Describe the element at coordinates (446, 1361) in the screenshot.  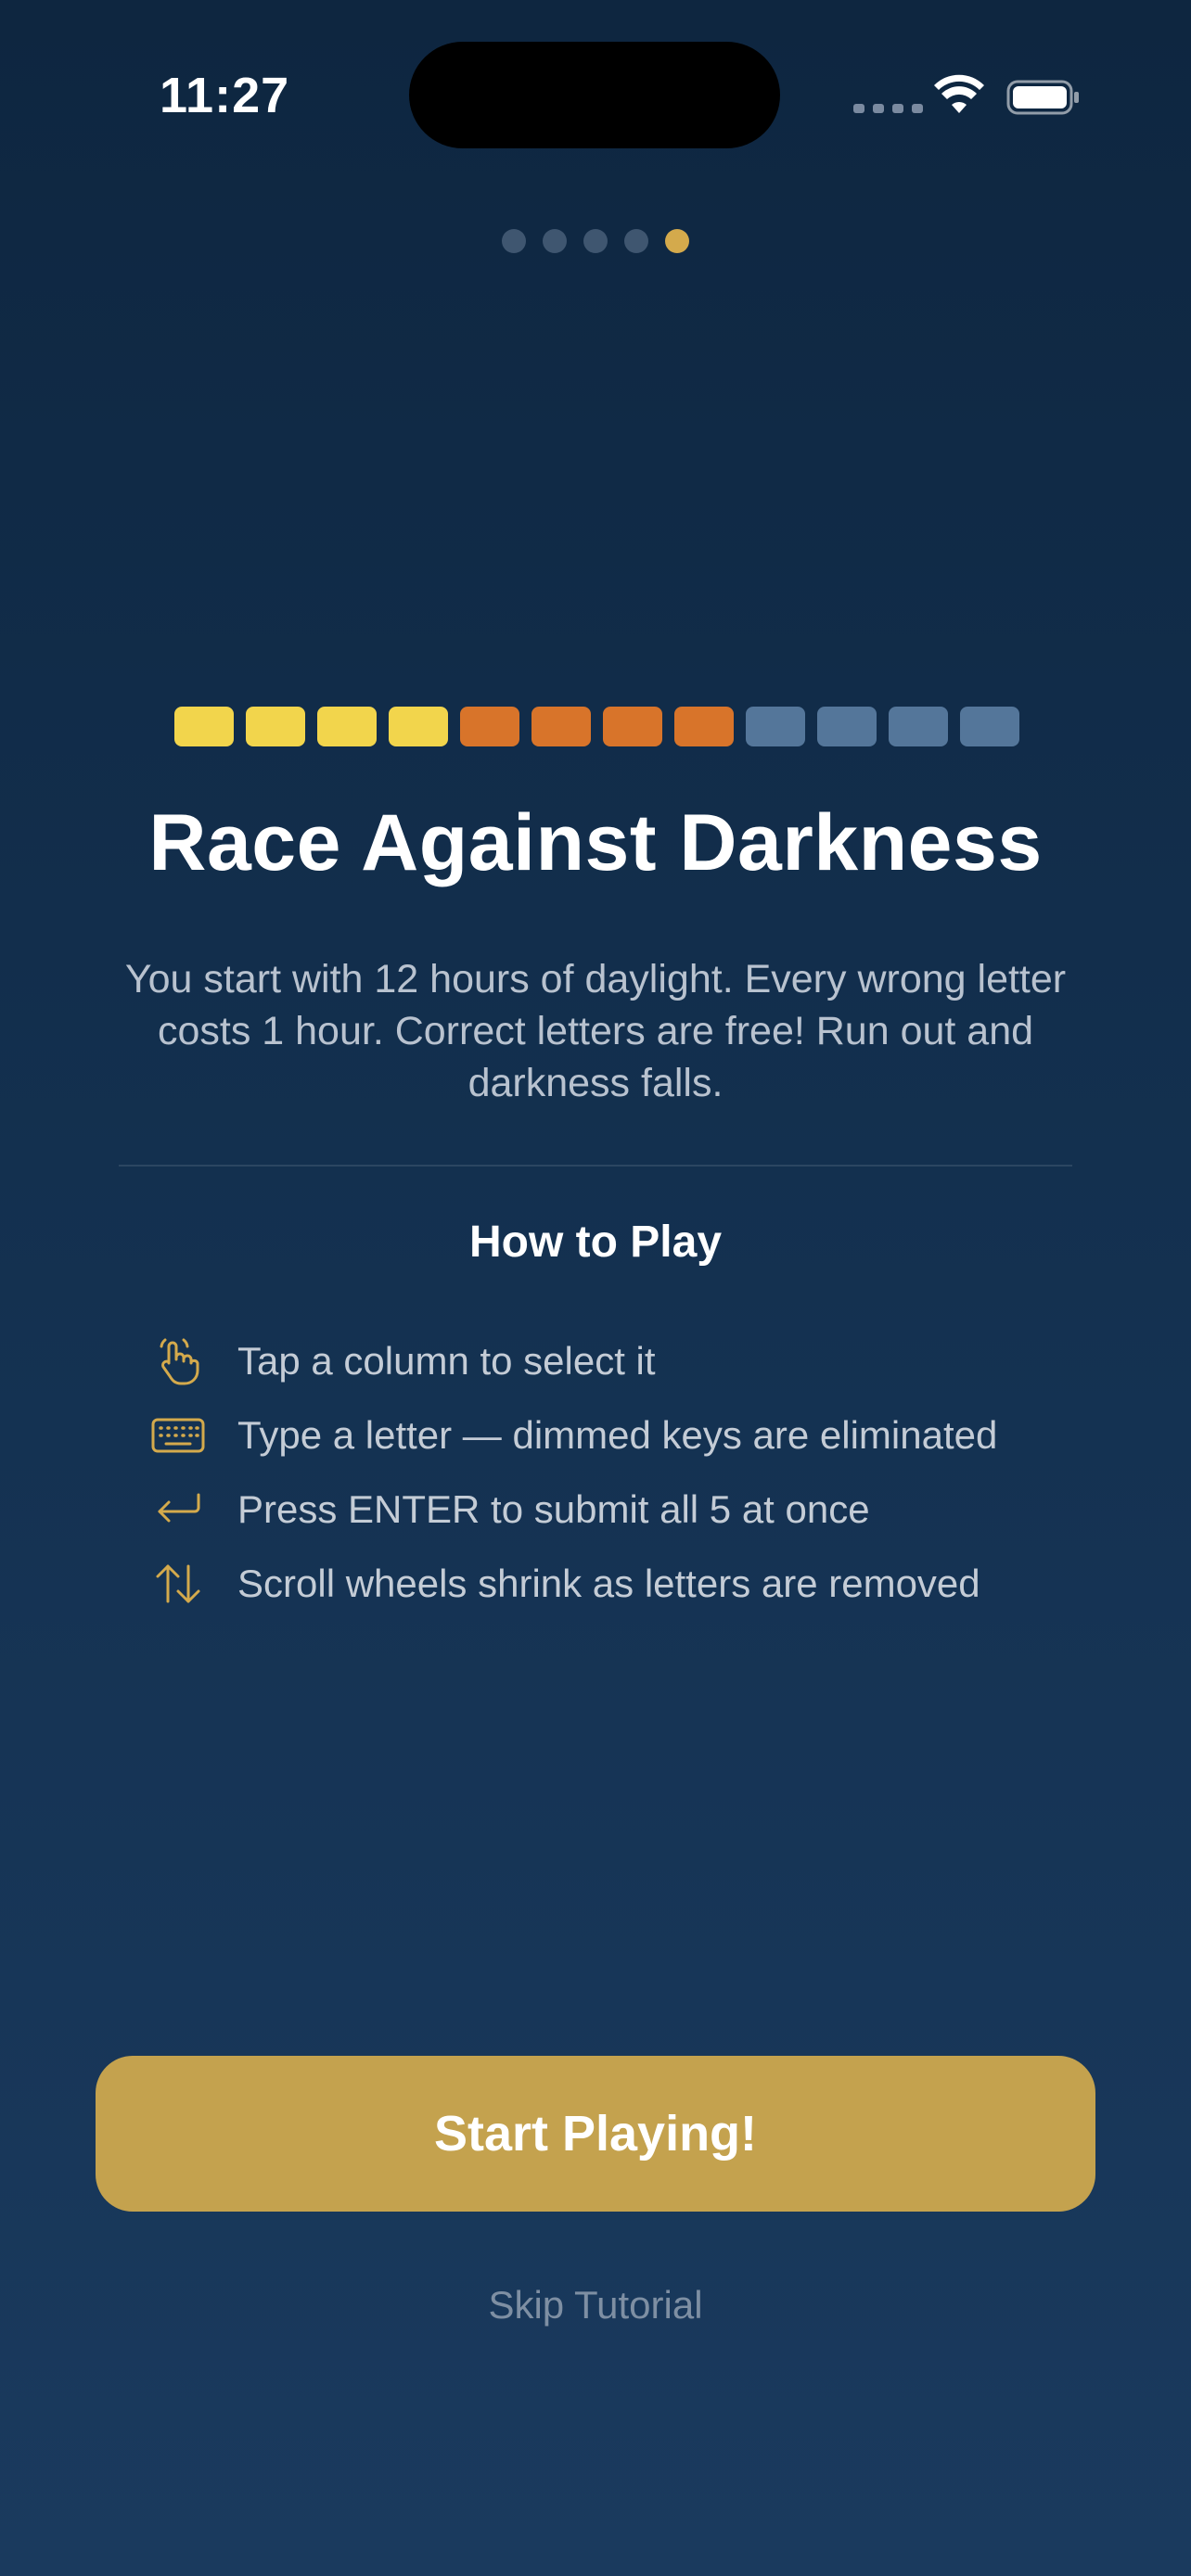
I see `rule-text: Tap a column to select it` at that location.